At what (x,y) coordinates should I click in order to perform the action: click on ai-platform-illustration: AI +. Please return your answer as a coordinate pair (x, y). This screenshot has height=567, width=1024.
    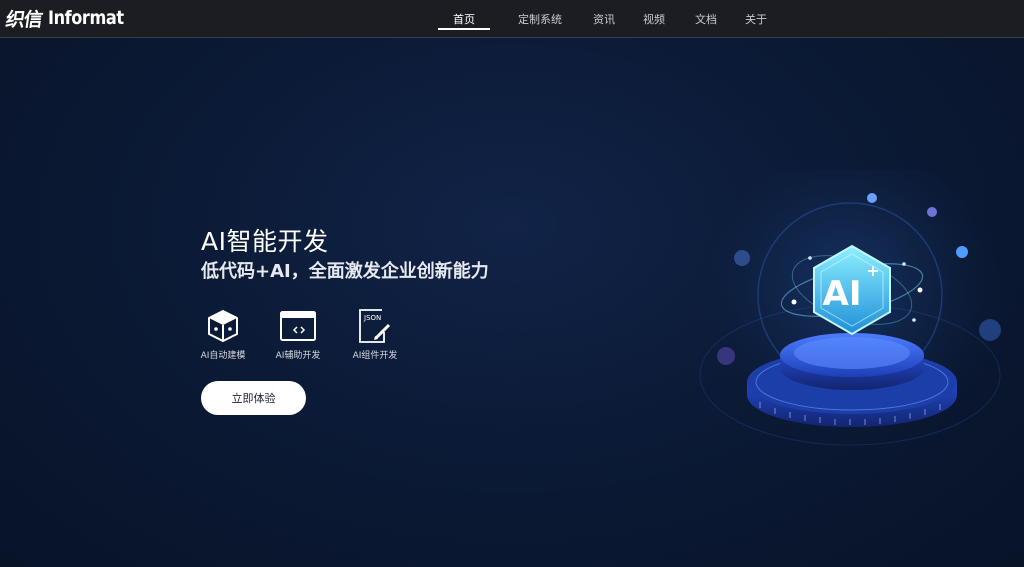
    Looking at the image, I should click on (850, 310).